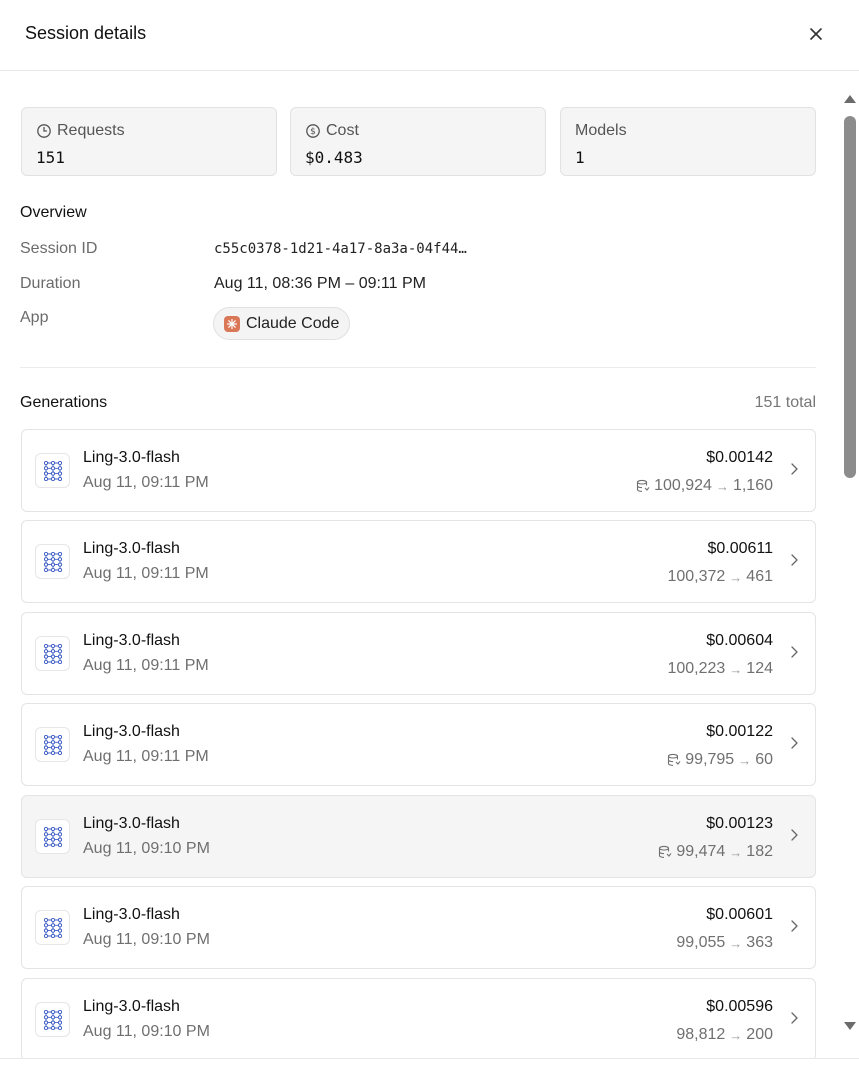 The image size is (859, 1069). What do you see at coordinates (785, 402) in the screenshot?
I see `generations-count: 151 total` at bounding box center [785, 402].